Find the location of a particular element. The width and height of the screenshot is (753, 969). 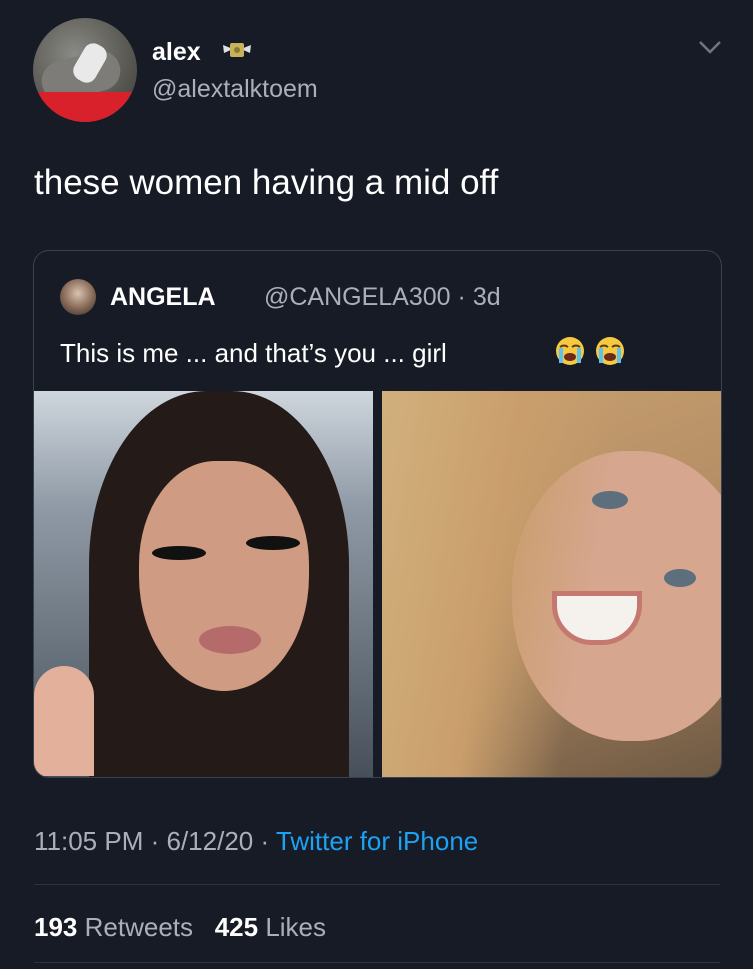

user-avatar is located at coordinates (85, 70).